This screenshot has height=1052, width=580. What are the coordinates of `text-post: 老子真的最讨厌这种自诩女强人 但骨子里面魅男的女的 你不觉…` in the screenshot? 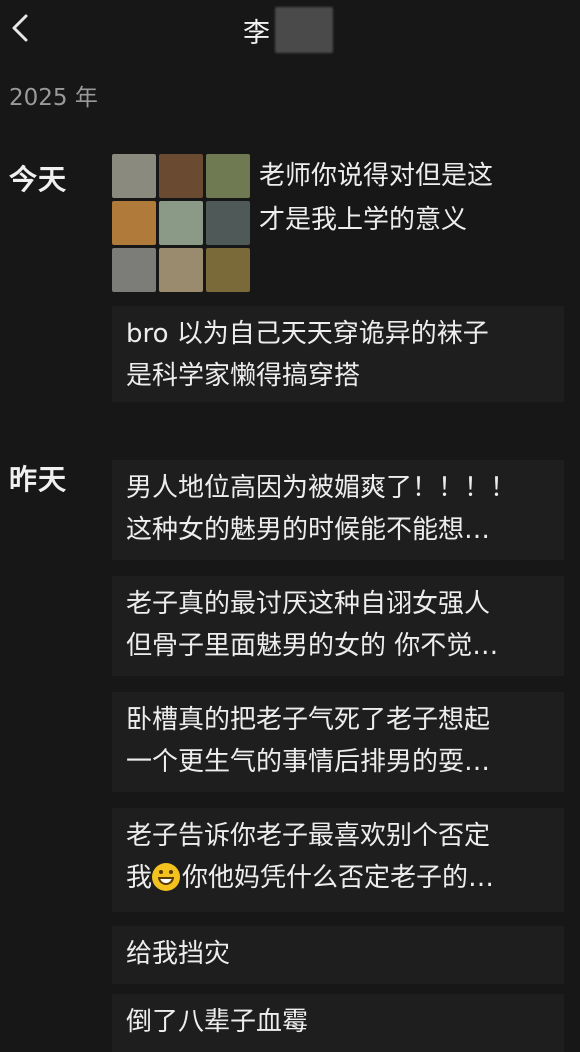 It's located at (338, 626).